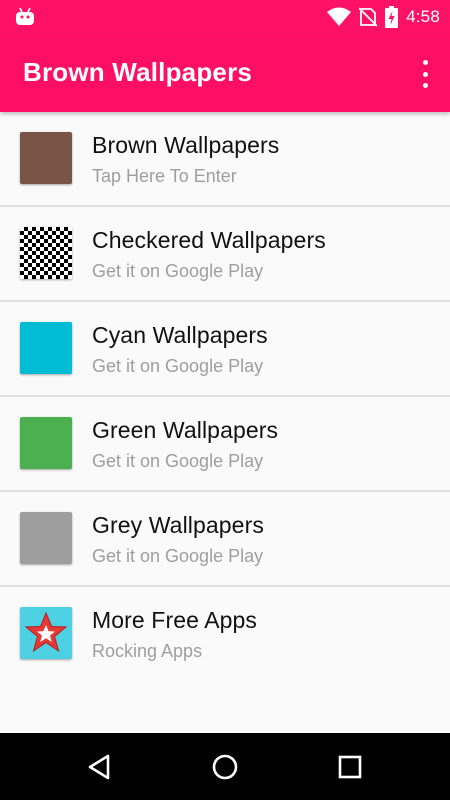 The width and height of the screenshot is (450, 800). Describe the element at coordinates (186, 145) in the screenshot. I see `item-title: Brown Wallpapers` at that location.